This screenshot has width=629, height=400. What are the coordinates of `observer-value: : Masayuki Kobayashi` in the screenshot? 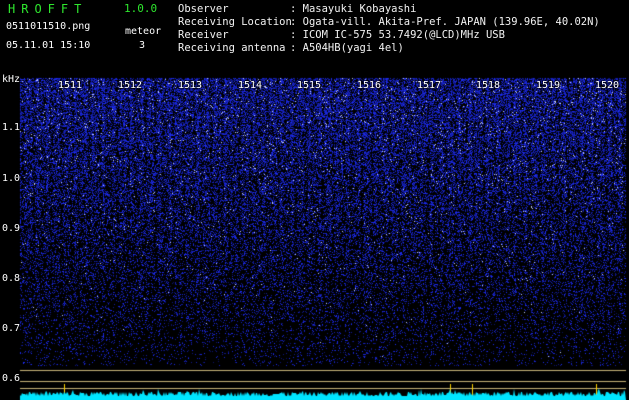 It's located at (353, 9).